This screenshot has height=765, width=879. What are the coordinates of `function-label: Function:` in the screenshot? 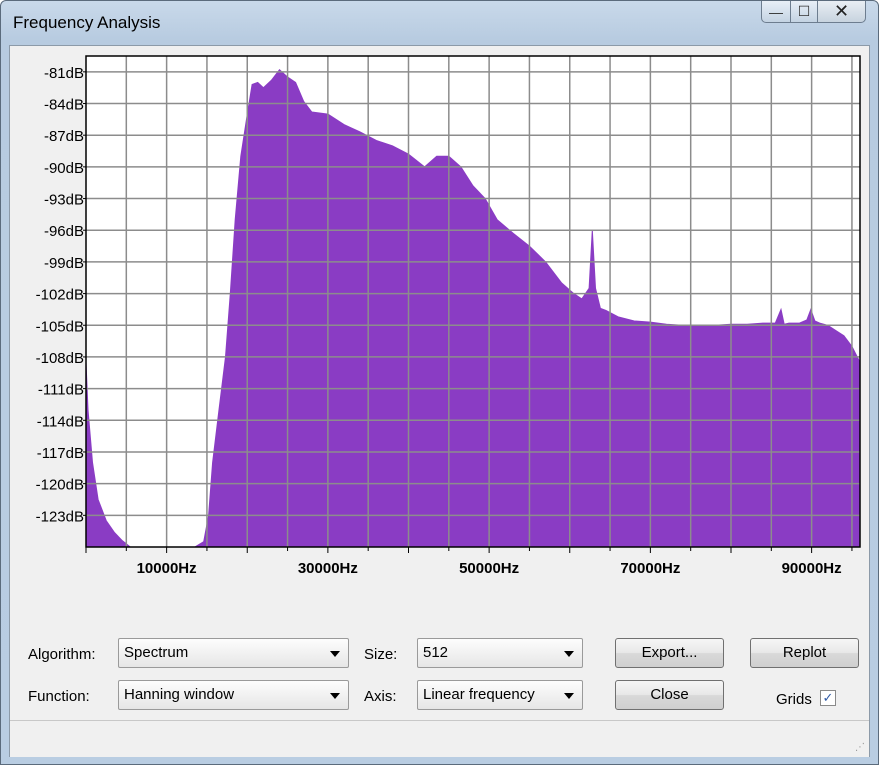 It's located at (59, 696).